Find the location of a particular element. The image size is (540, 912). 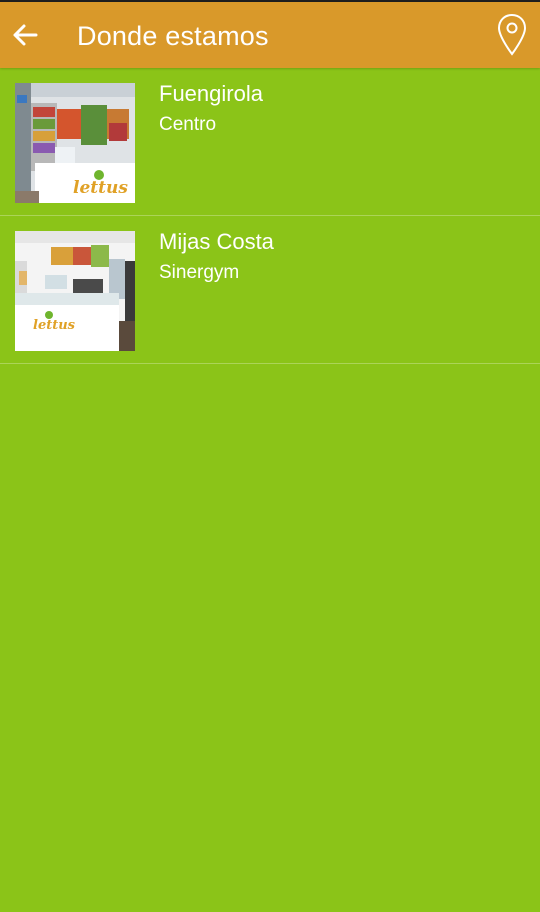

back-button is located at coordinates (25, 35).